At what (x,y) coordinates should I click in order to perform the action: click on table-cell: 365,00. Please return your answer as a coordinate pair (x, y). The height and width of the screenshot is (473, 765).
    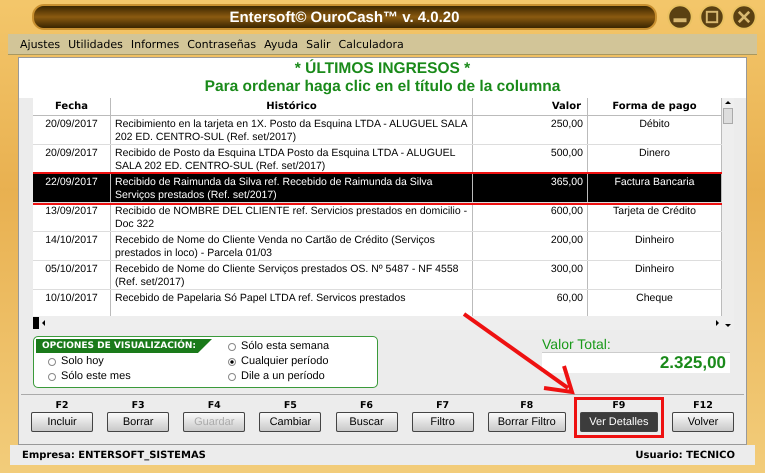
    Looking at the image, I should click on (530, 188).